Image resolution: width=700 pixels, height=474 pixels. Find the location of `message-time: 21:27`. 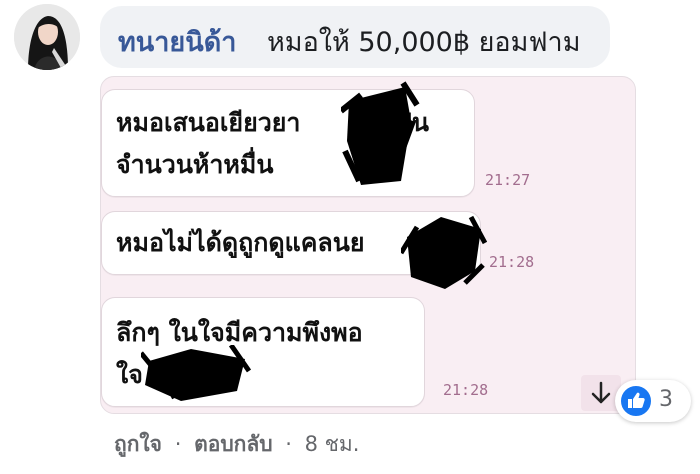

message-time: 21:27 is located at coordinates (508, 180).